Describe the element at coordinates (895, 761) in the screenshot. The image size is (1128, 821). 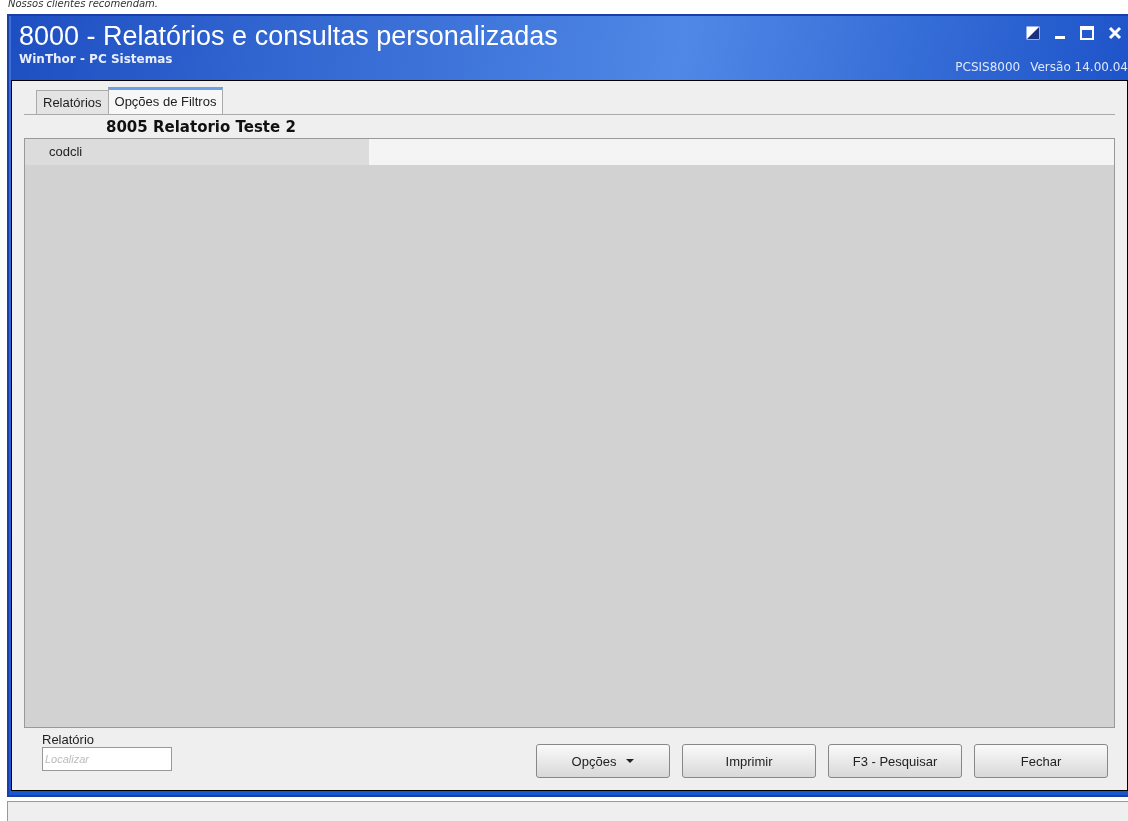
I see `action-button: F3 - Pesquisar` at that location.